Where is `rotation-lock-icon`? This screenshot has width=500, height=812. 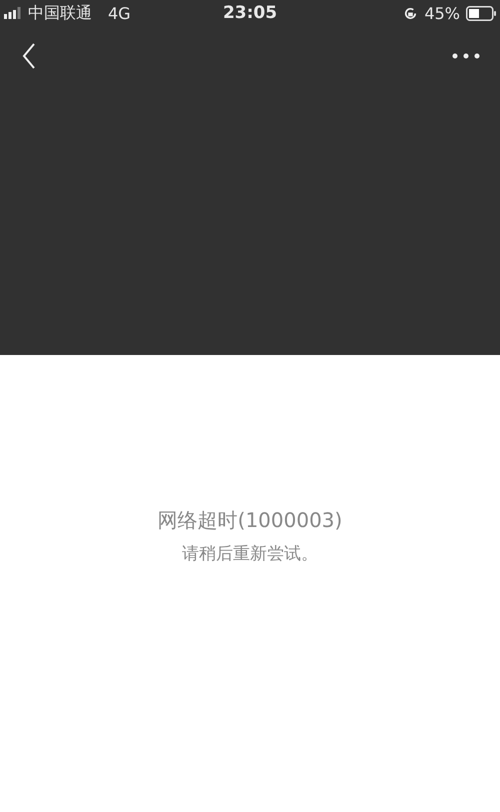 rotation-lock-icon is located at coordinates (410, 13).